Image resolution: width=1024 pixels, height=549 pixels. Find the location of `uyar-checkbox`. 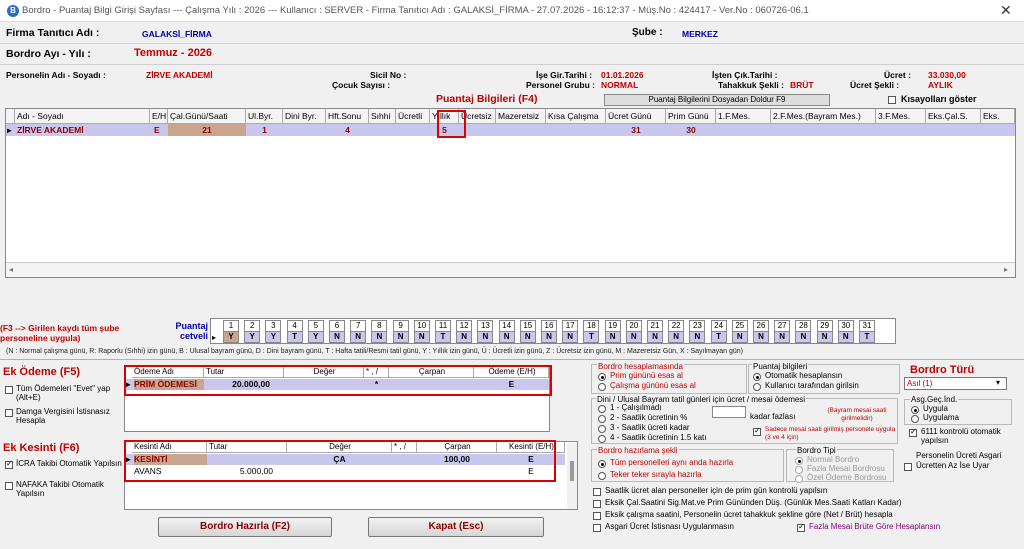

uyar-checkbox is located at coordinates (908, 467).